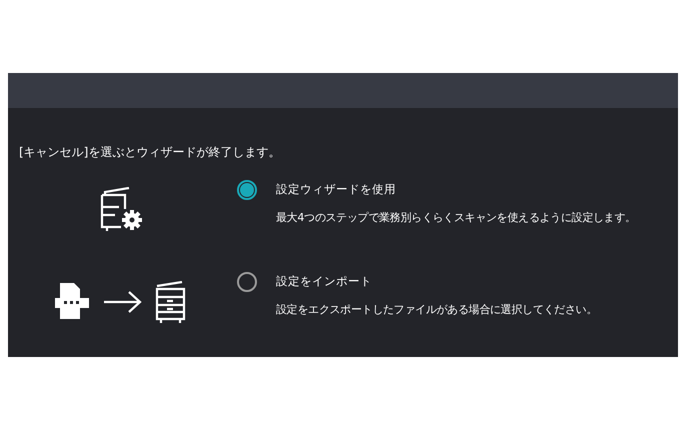  What do you see at coordinates (336, 189) in the screenshot?
I see `option-label: 設定ウィザードを使用` at bounding box center [336, 189].